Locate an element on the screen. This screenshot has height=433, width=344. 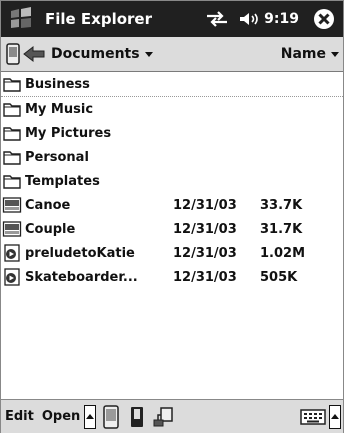
command-bar: Edit Open is located at coordinates (172, 416).